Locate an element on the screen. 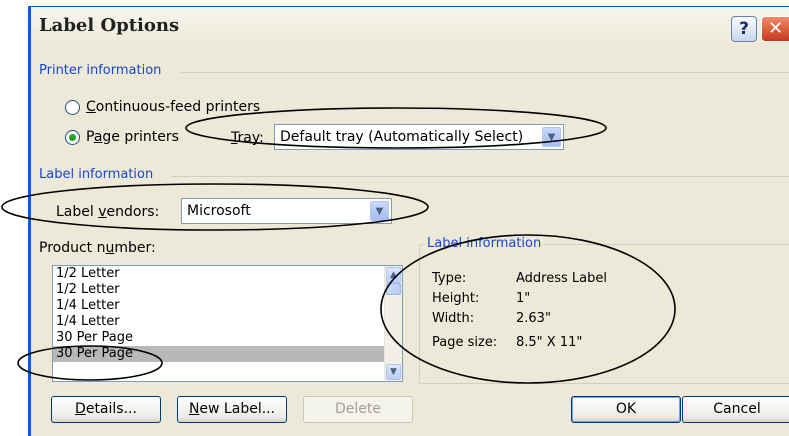 Image resolution: width=789 pixels, height=436 pixels. help-button: ? is located at coordinates (744, 29).